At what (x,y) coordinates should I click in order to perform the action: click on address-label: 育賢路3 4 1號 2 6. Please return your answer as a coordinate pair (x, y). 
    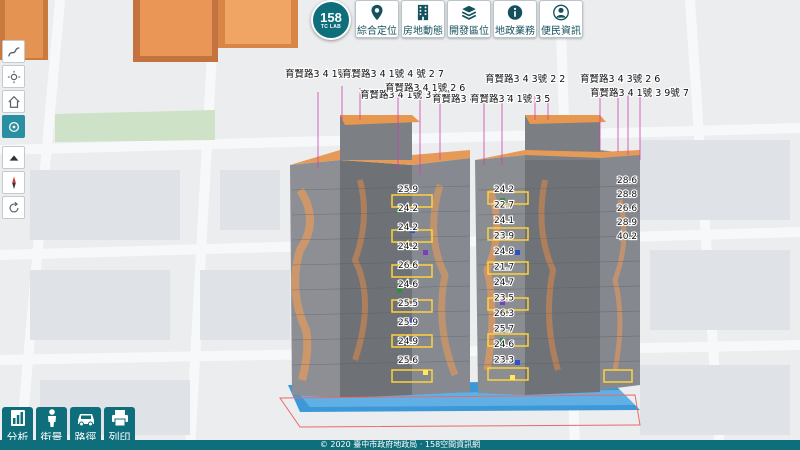
    Looking at the image, I should click on (425, 88).